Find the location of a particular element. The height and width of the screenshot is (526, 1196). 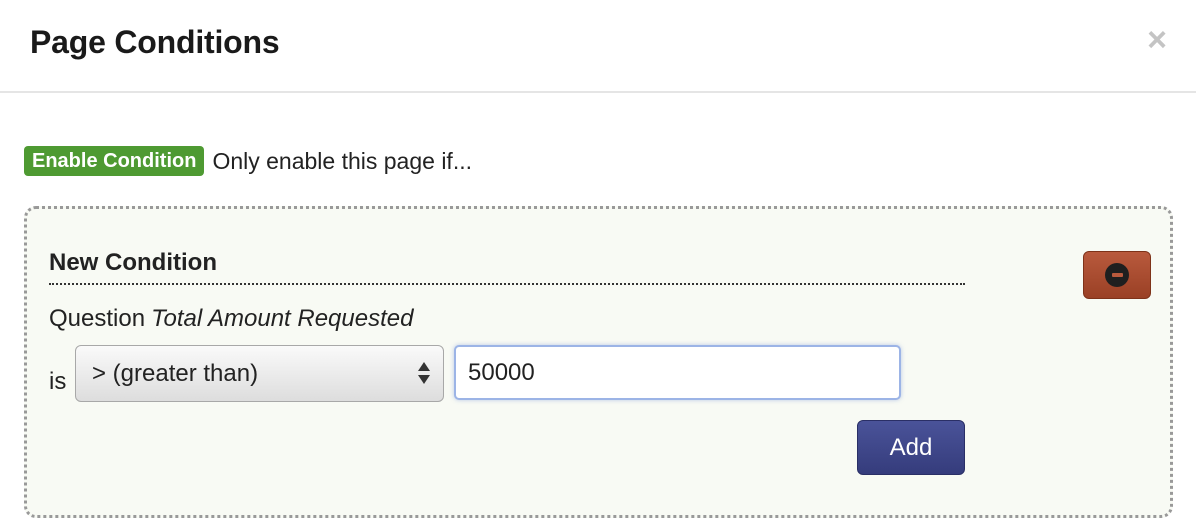

question-line: Question Total Amount Requested is located at coordinates (231, 319).